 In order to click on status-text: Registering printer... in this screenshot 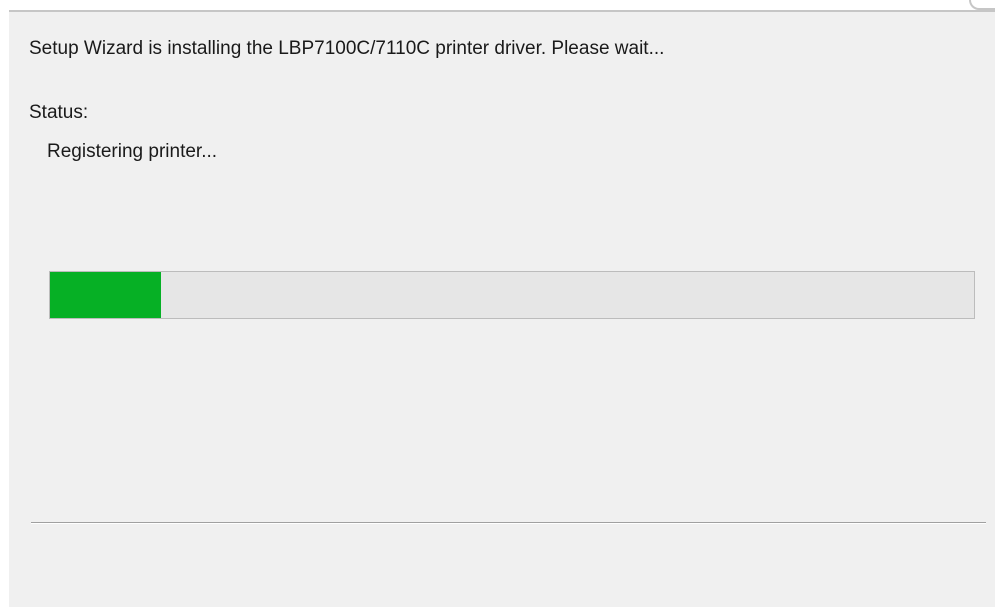, I will do `click(132, 151)`.